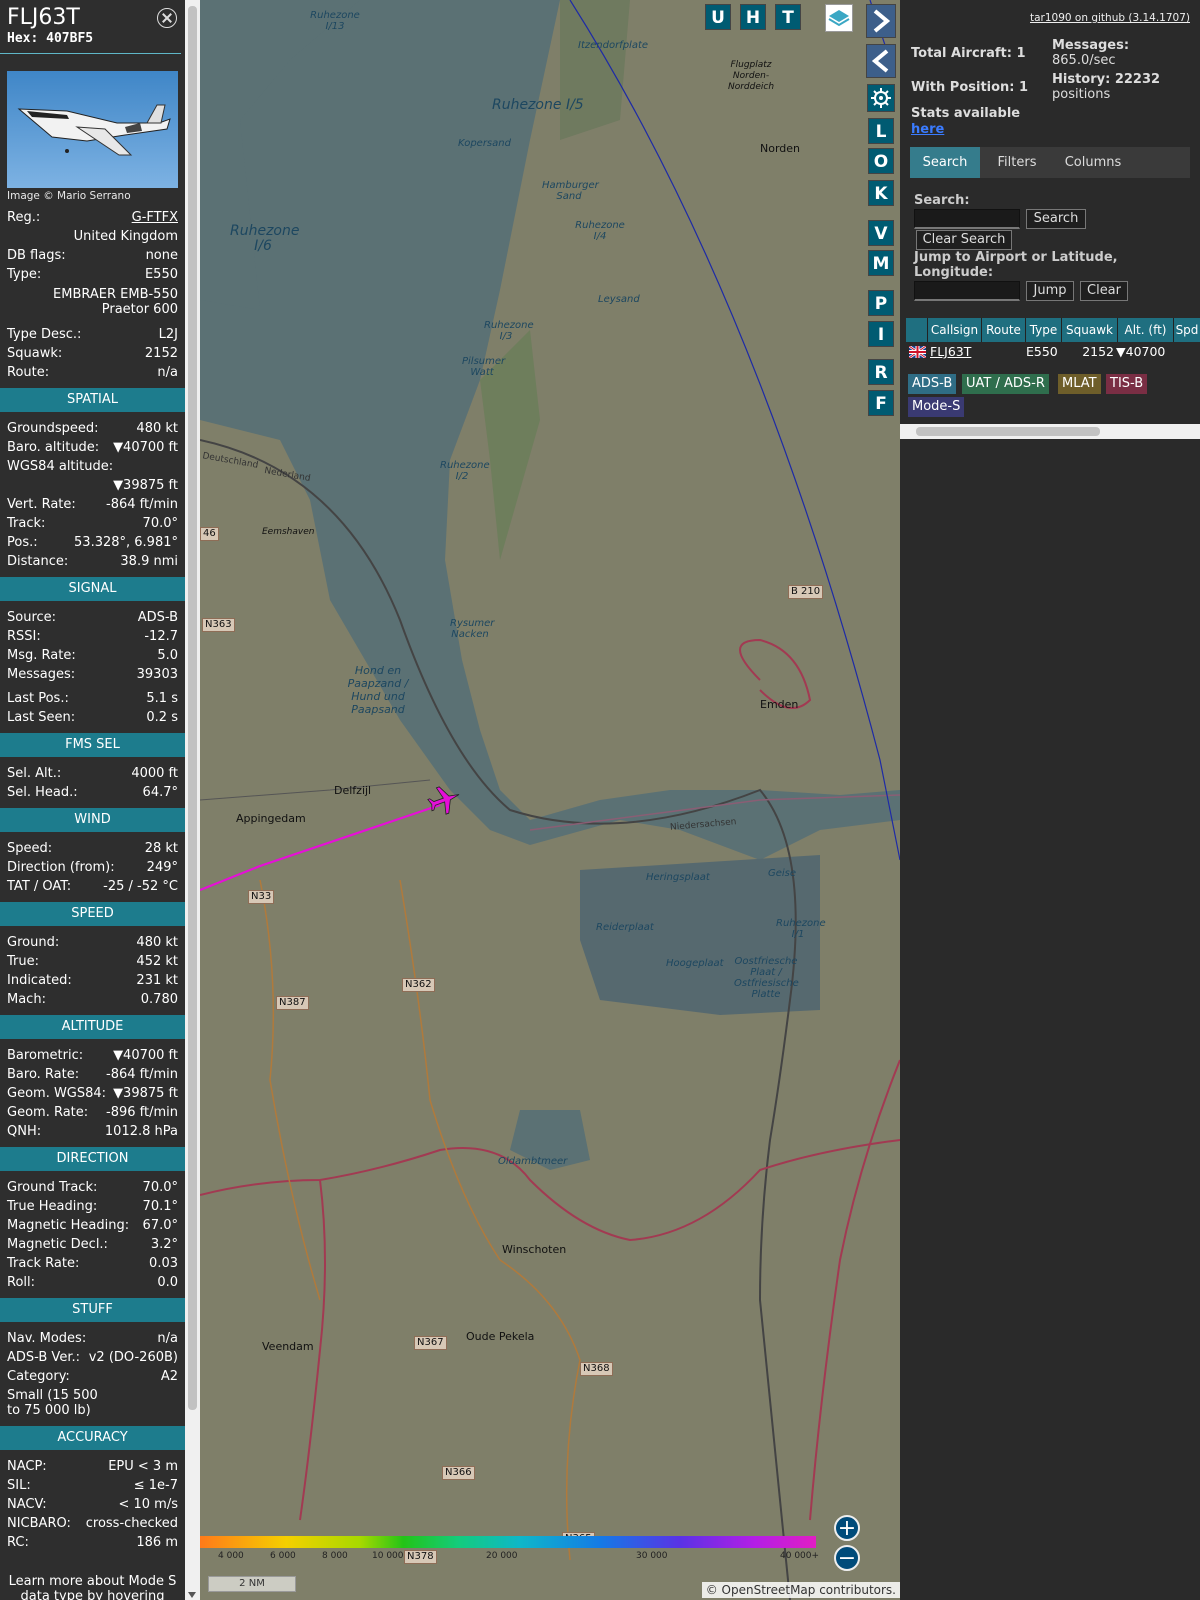 The image size is (1200, 1600). I want to click on badge-modes: Mode-S, so click(936, 407).